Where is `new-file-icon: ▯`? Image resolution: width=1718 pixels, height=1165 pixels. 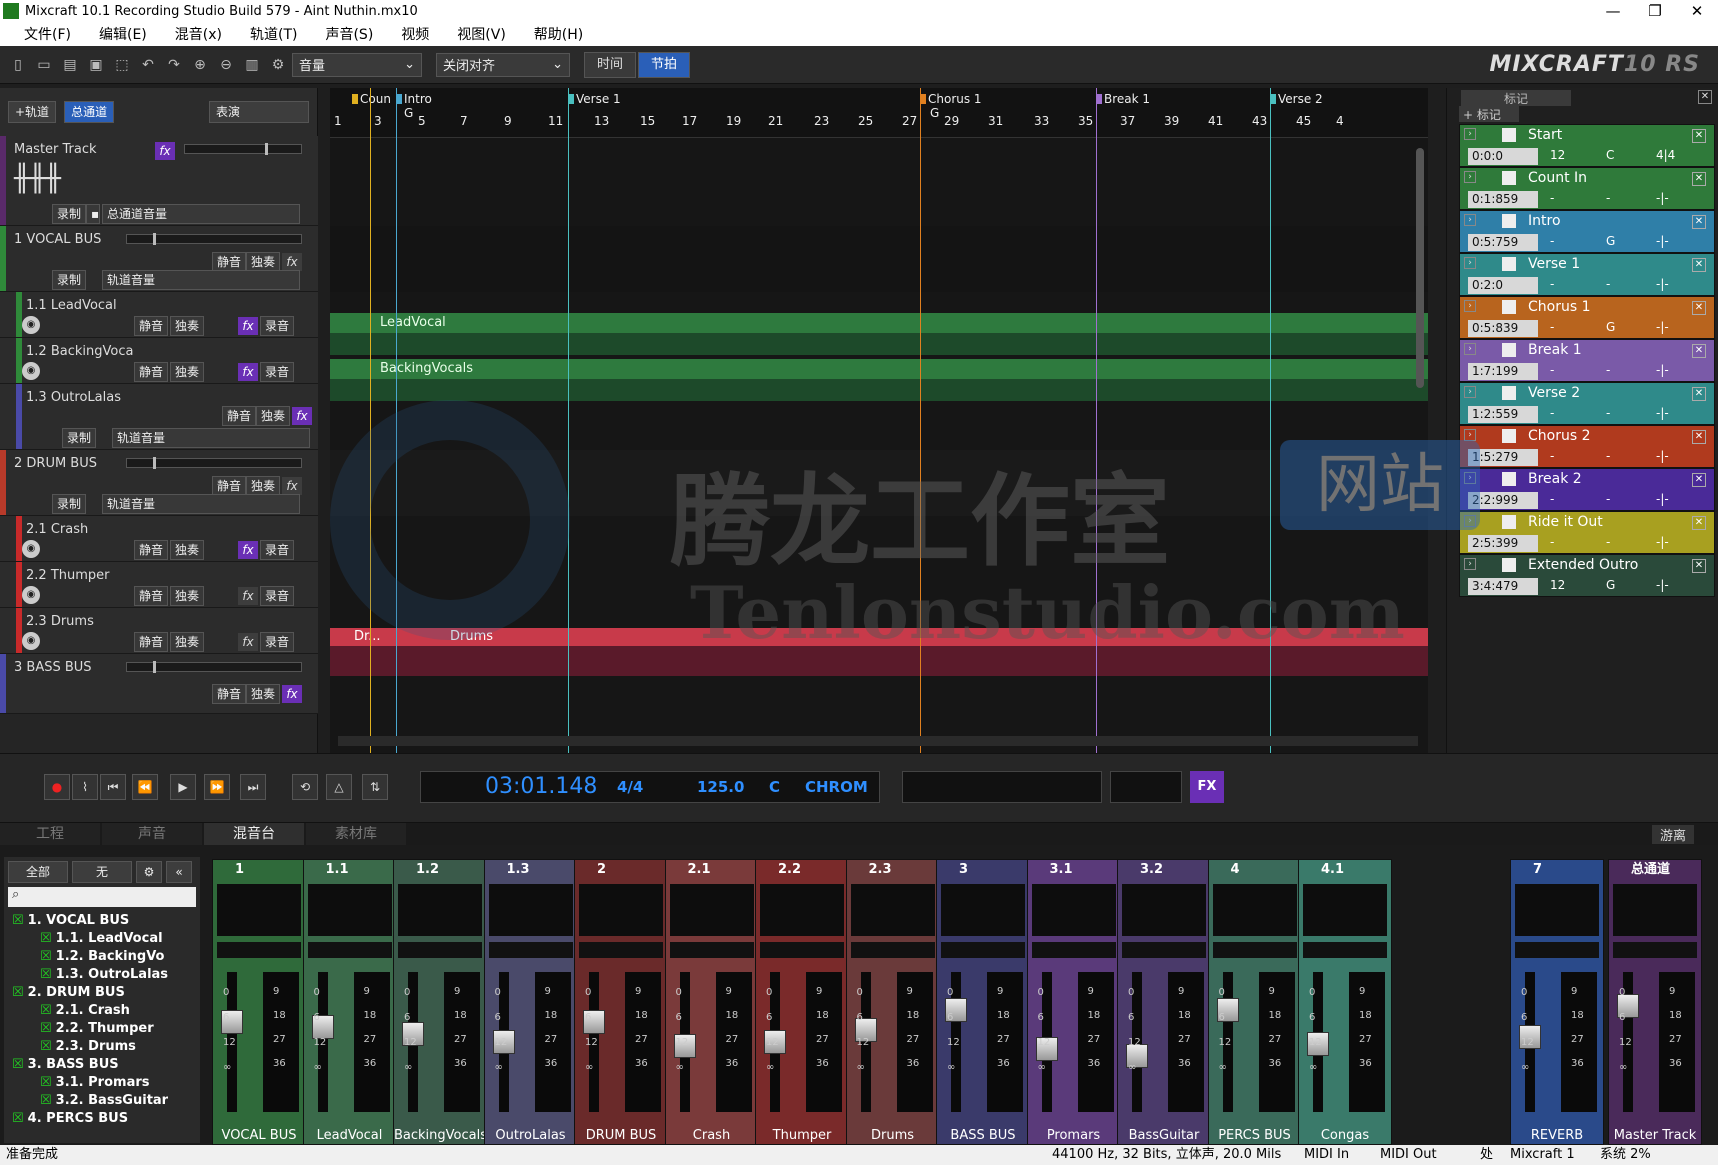 new-file-icon: ▯ is located at coordinates (18, 65).